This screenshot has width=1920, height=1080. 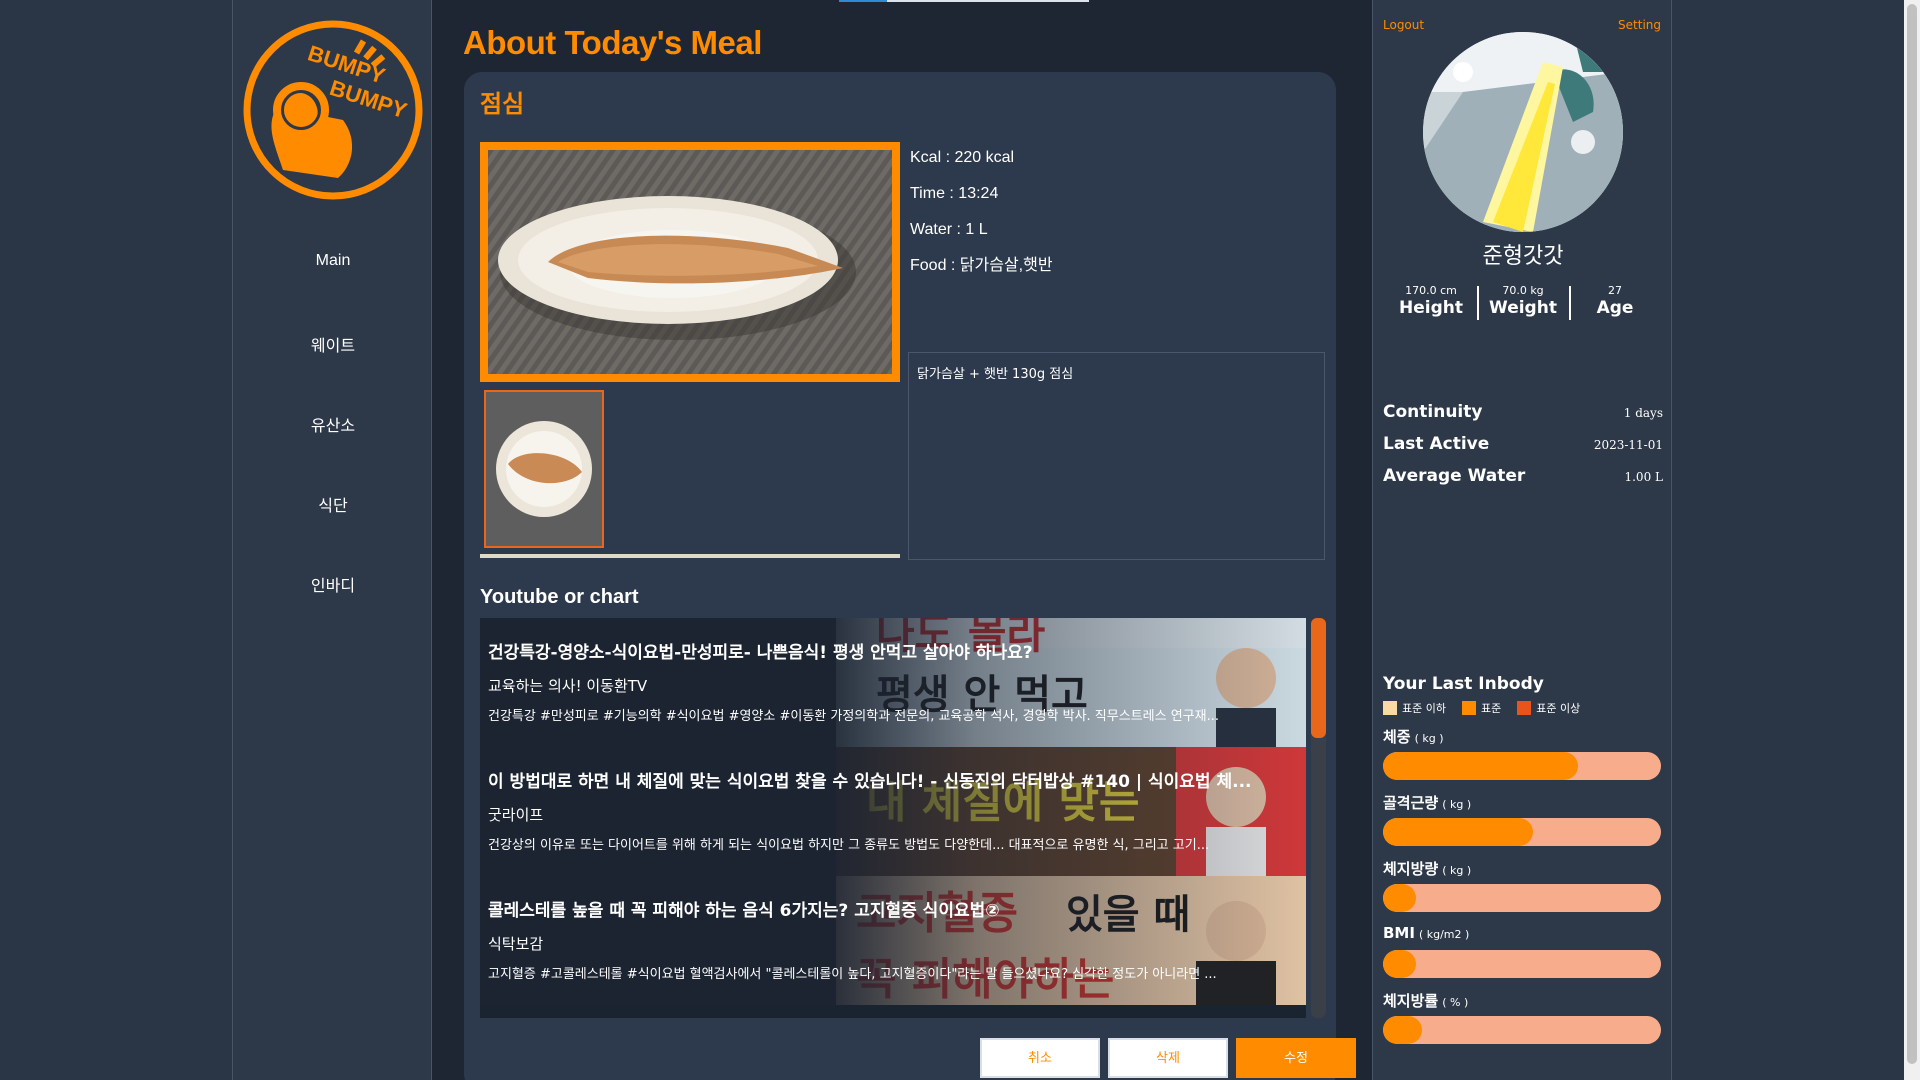 What do you see at coordinates (333, 344) in the screenshot?
I see `nav-weight: 웨이트` at bounding box center [333, 344].